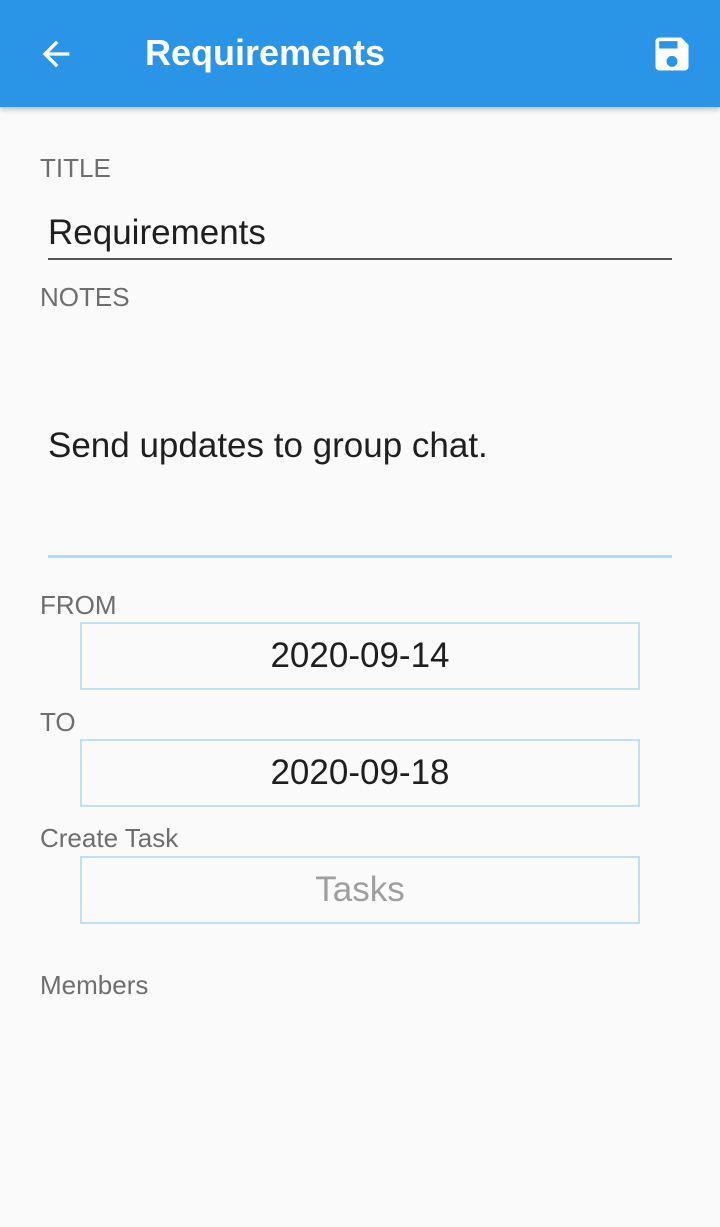 The width and height of the screenshot is (720, 1227). What do you see at coordinates (85, 297) in the screenshot?
I see `notes-label: NOTES` at bounding box center [85, 297].